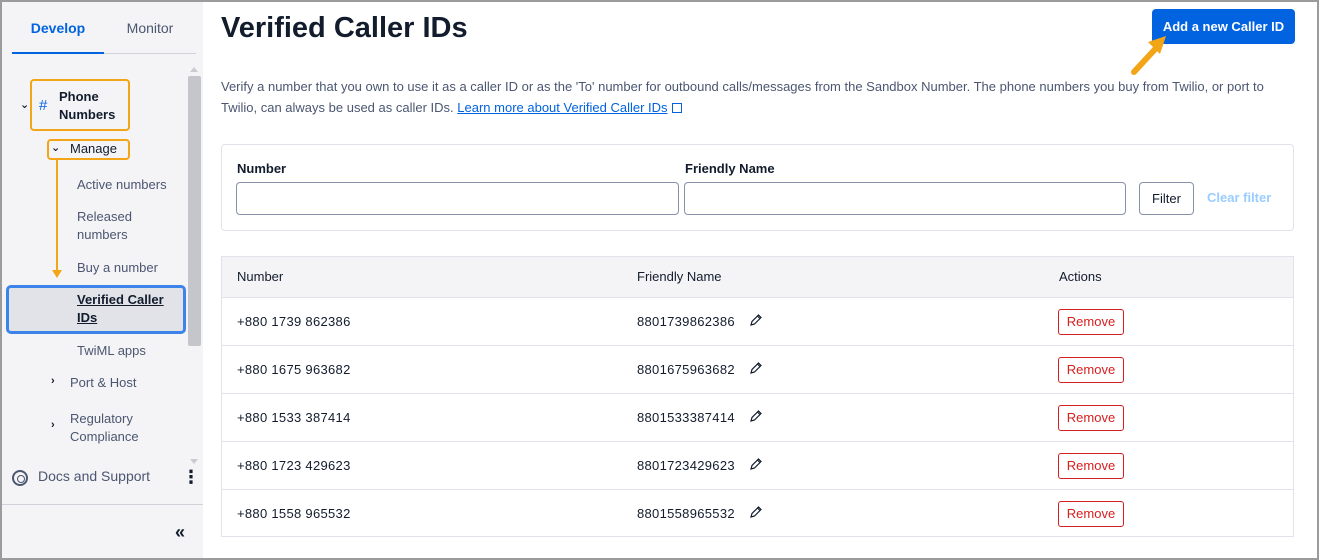 Image resolution: width=1319 pixels, height=560 pixels. What do you see at coordinates (43, 105) in the screenshot?
I see `hash-icon: #` at bounding box center [43, 105].